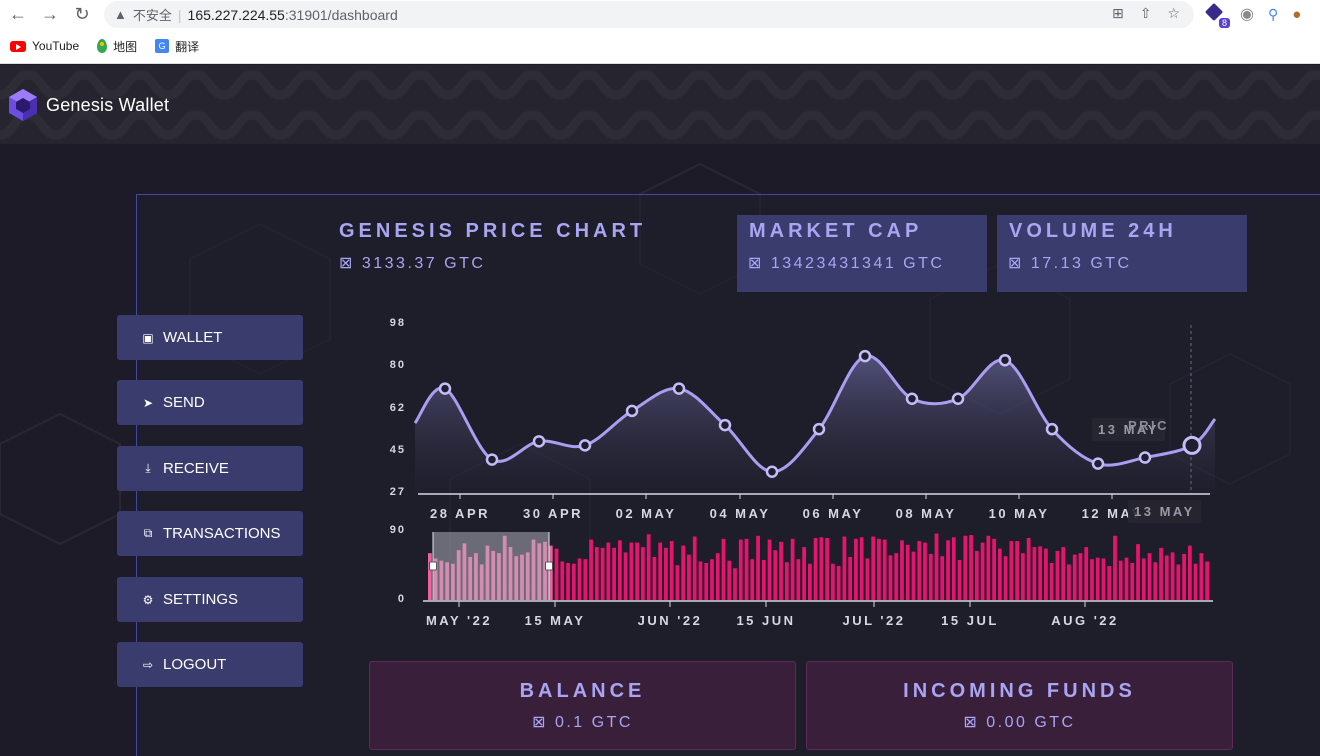 This screenshot has width=1320, height=756. What do you see at coordinates (1019, 513) in the screenshot?
I see `price-x-tick: 10 MAY` at bounding box center [1019, 513].